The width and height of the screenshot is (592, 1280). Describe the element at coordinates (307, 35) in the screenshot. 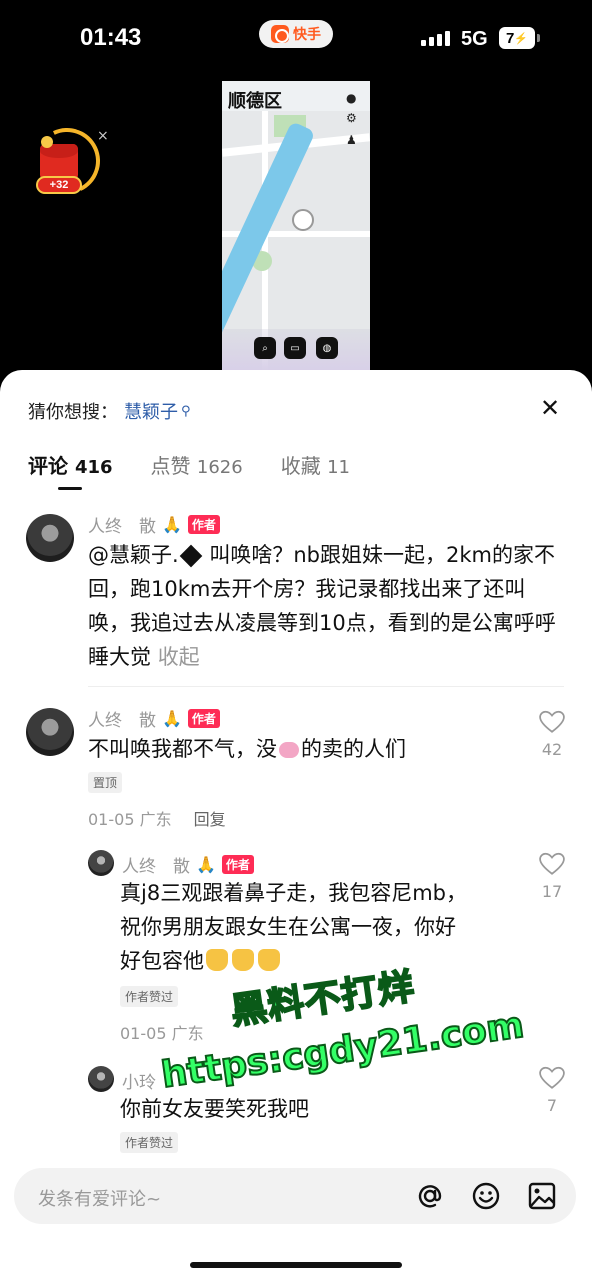

I see `source-app-name: 快手` at that location.